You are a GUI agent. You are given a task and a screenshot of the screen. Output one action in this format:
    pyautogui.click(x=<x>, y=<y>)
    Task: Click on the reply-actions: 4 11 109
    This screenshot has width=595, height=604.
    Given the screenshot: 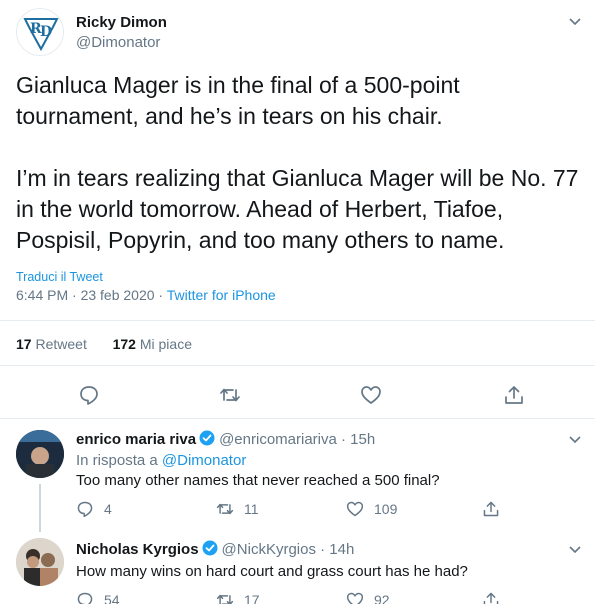 What is the action you would take?
    pyautogui.click(x=296, y=510)
    